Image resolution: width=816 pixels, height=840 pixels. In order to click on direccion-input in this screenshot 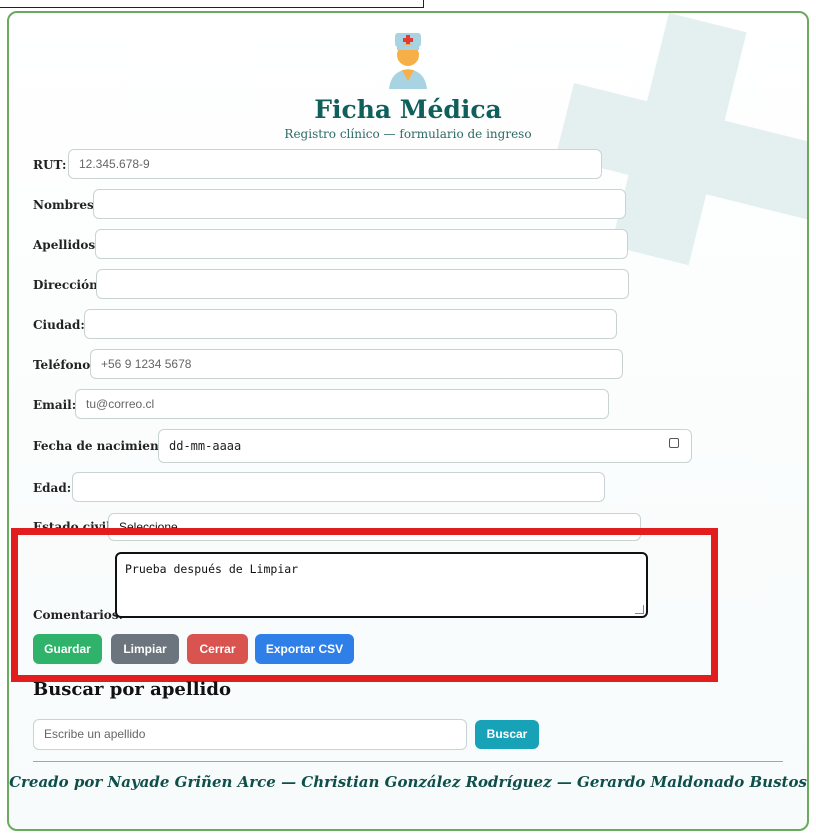, I will do `click(362, 284)`.